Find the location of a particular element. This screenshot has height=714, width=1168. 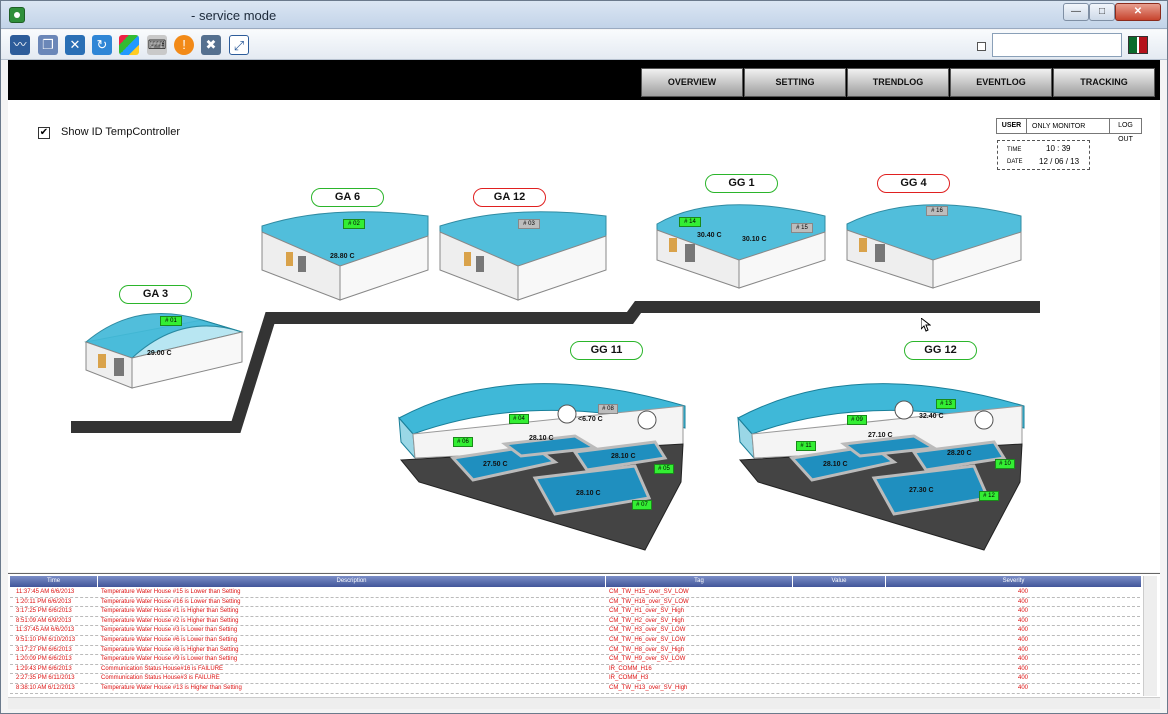

windows-logo-icon is located at coordinates (129, 45).